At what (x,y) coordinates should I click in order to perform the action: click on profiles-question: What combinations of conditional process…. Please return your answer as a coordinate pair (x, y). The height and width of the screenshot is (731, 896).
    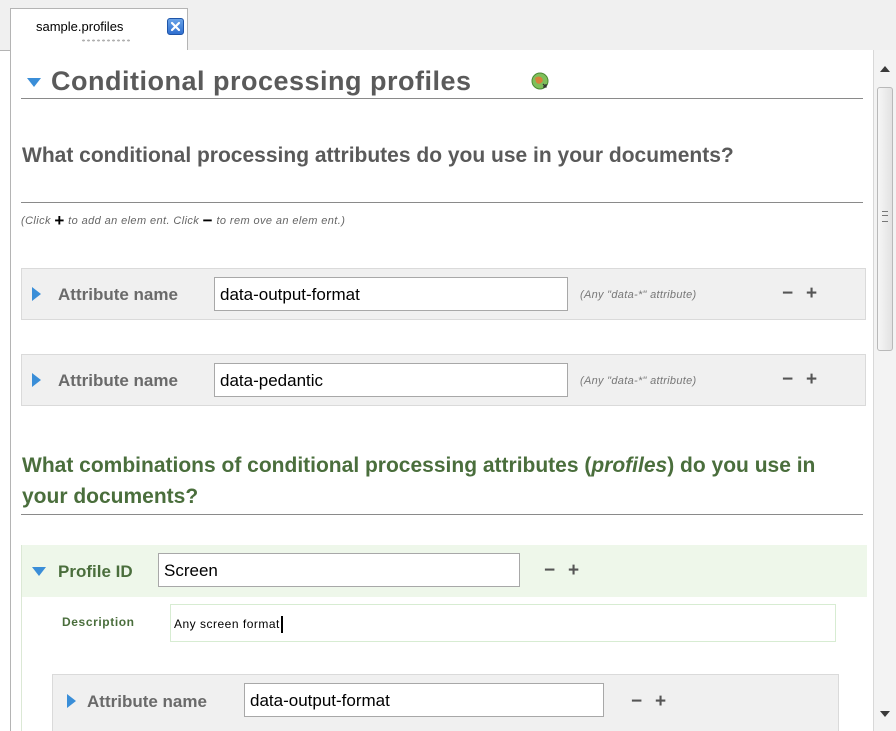
    Looking at the image, I should click on (419, 481).